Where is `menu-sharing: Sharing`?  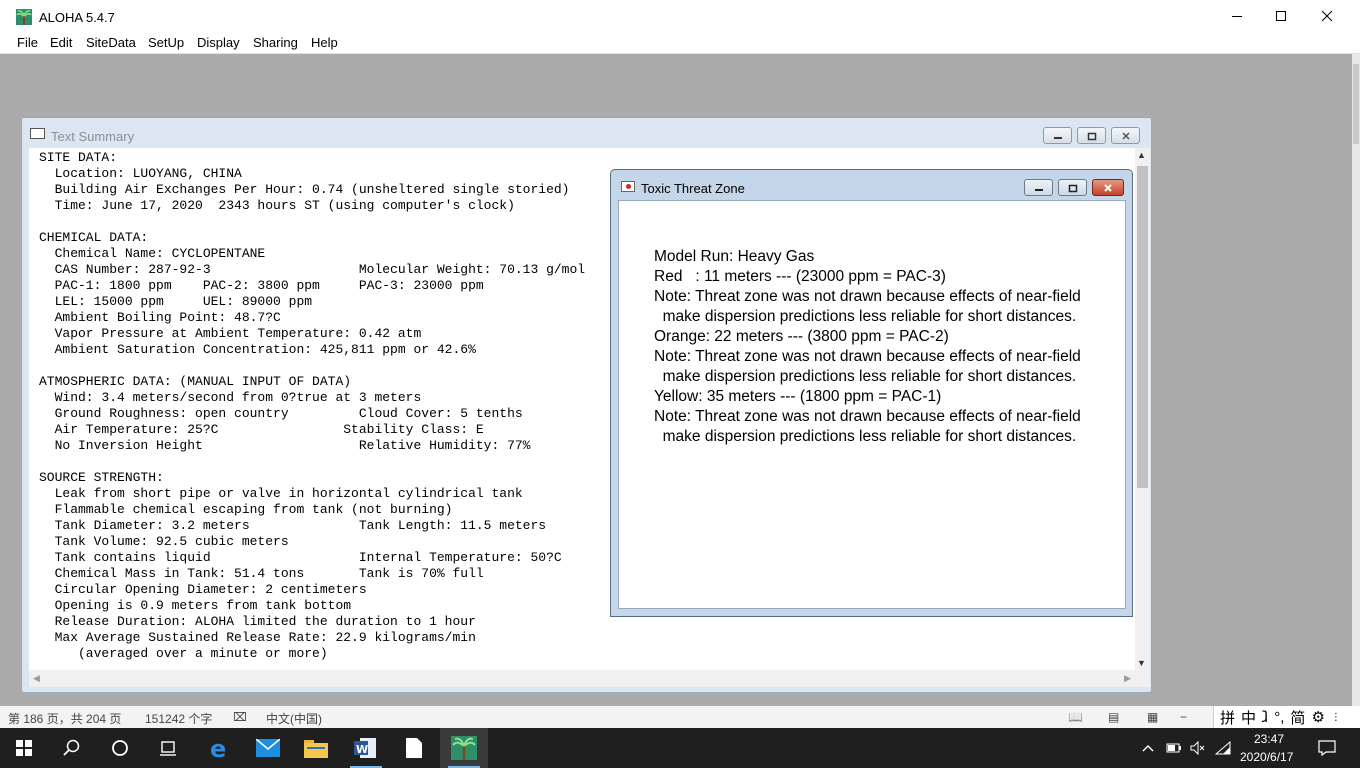
menu-sharing: Sharing is located at coordinates (275, 42).